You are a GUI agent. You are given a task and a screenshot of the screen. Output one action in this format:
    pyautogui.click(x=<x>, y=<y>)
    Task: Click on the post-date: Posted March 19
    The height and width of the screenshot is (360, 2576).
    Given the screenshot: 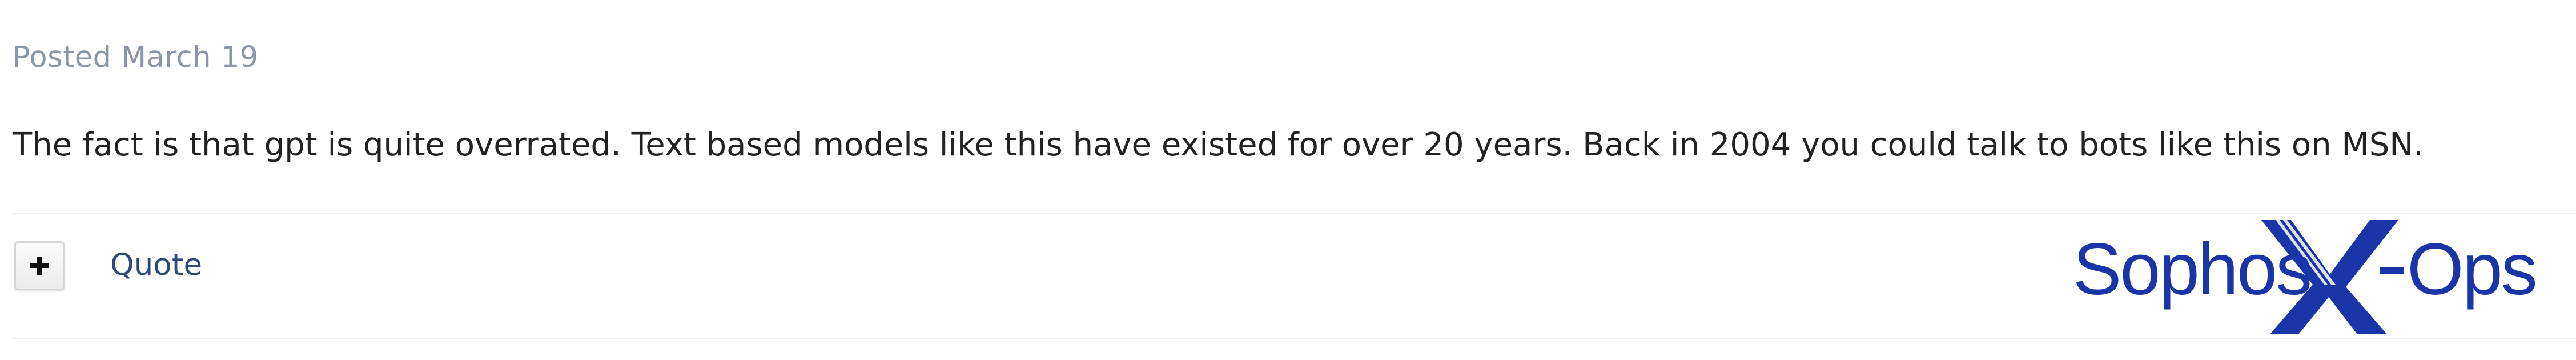 What is the action you would take?
    pyautogui.click(x=136, y=57)
    